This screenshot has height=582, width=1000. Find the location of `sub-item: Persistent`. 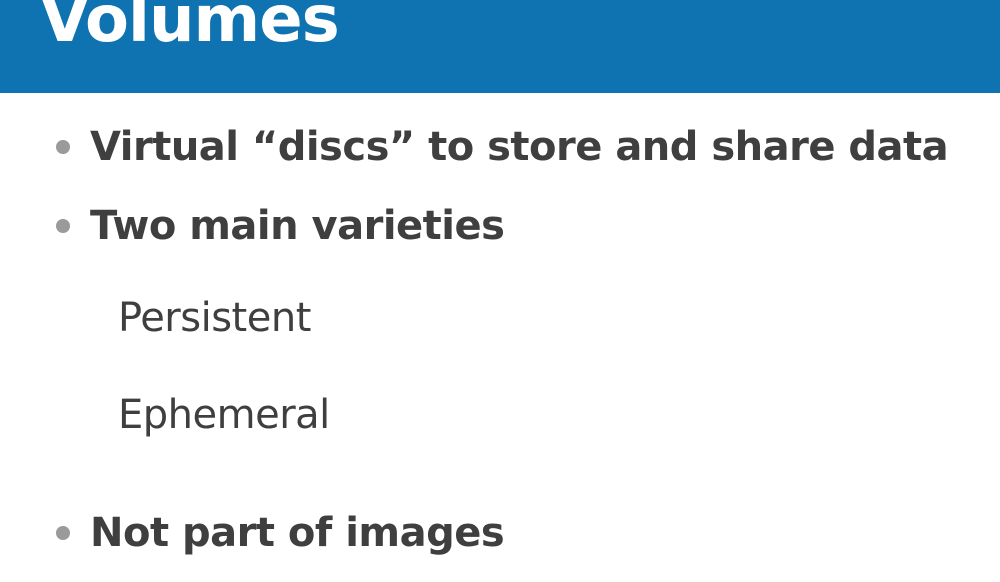

sub-item: Persistent is located at coordinates (214, 318).